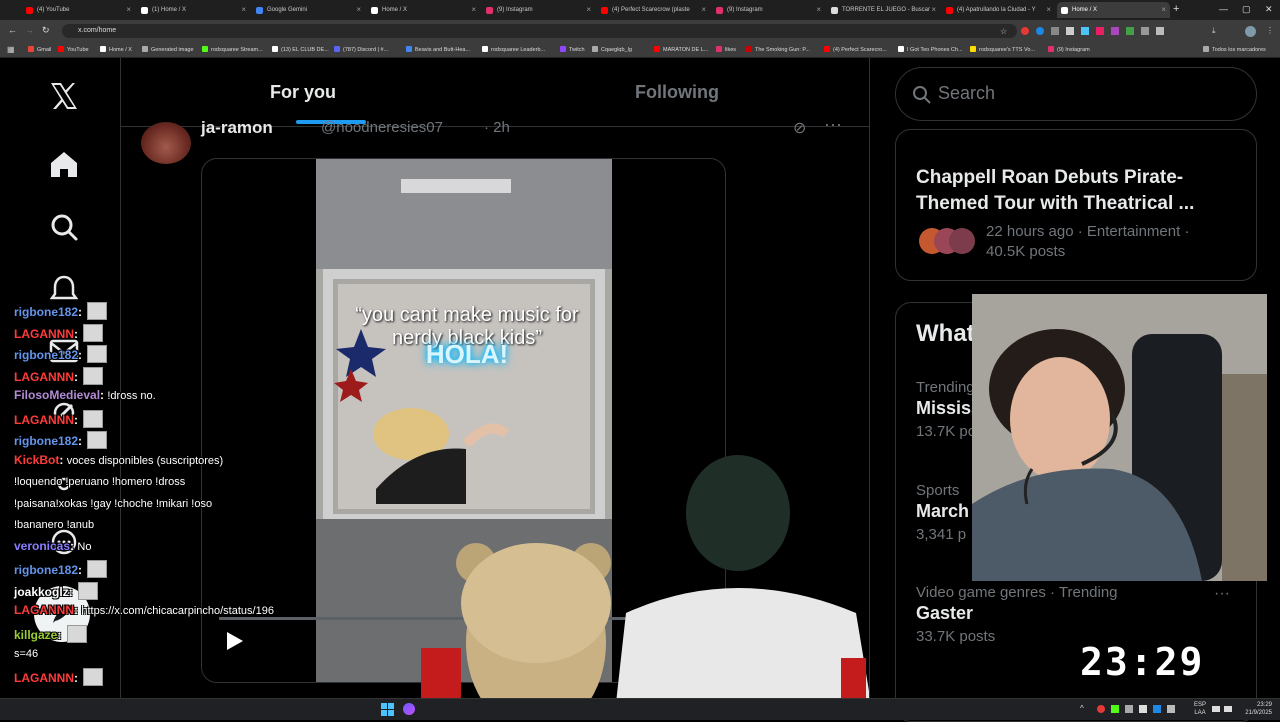 The image size is (1280, 722). Describe the element at coordinates (726, 49) in the screenshot. I see `bookmark-item: likes` at that location.